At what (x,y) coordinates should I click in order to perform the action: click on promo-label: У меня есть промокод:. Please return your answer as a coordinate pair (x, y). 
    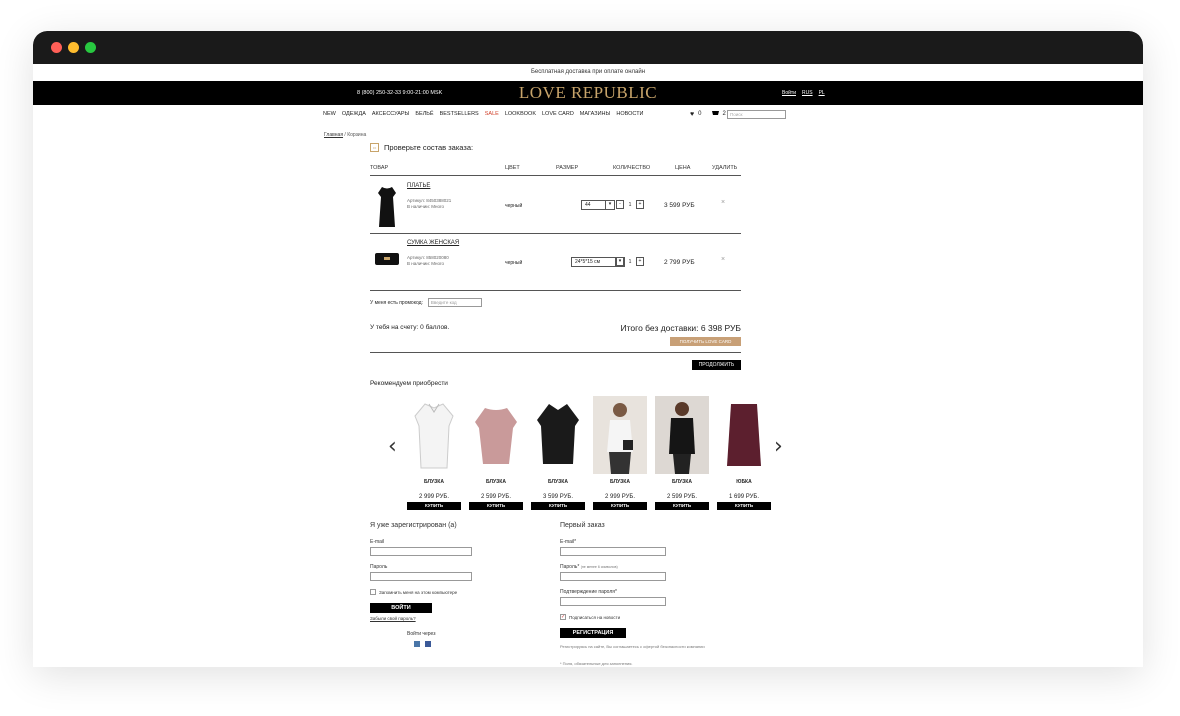
    Looking at the image, I should click on (396, 302).